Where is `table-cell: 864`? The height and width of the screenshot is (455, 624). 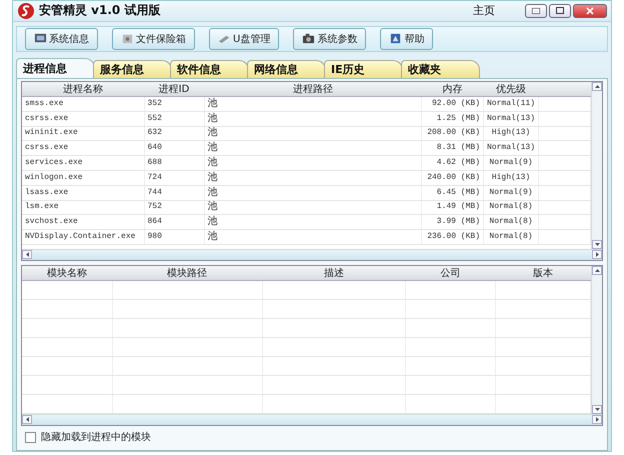 table-cell: 864 is located at coordinates (174, 222).